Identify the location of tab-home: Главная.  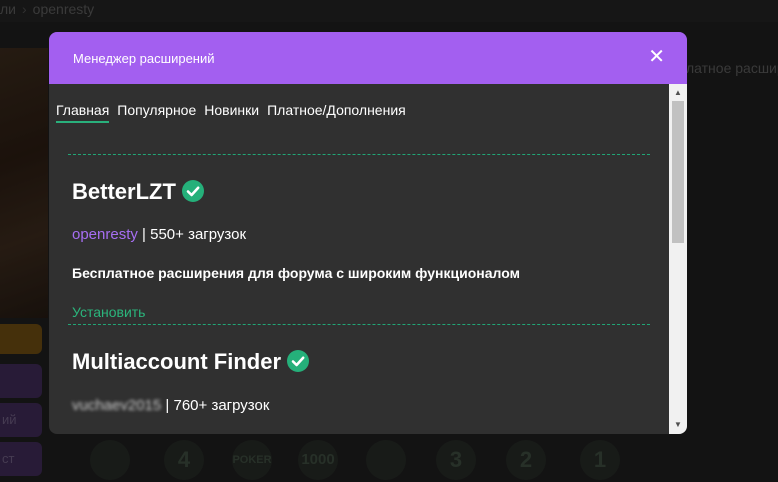
(83, 112).